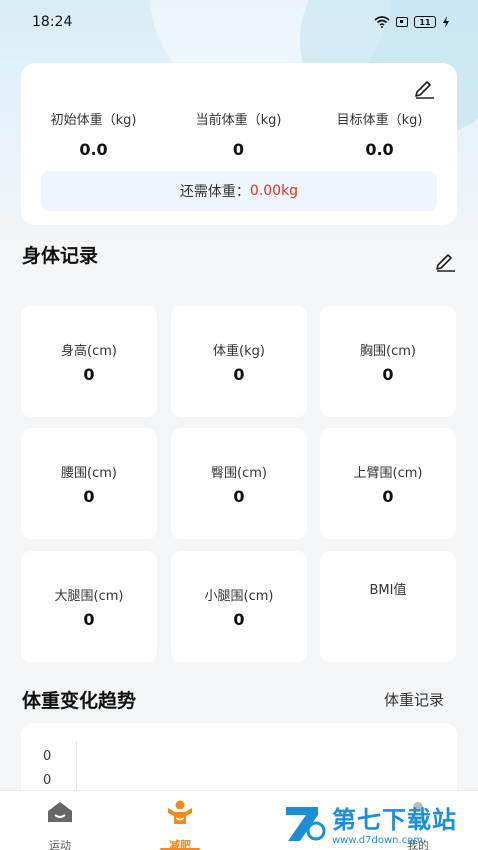 The width and height of the screenshot is (478, 850). What do you see at coordinates (60, 812) in the screenshot?
I see `home-icon` at bounding box center [60, 812].